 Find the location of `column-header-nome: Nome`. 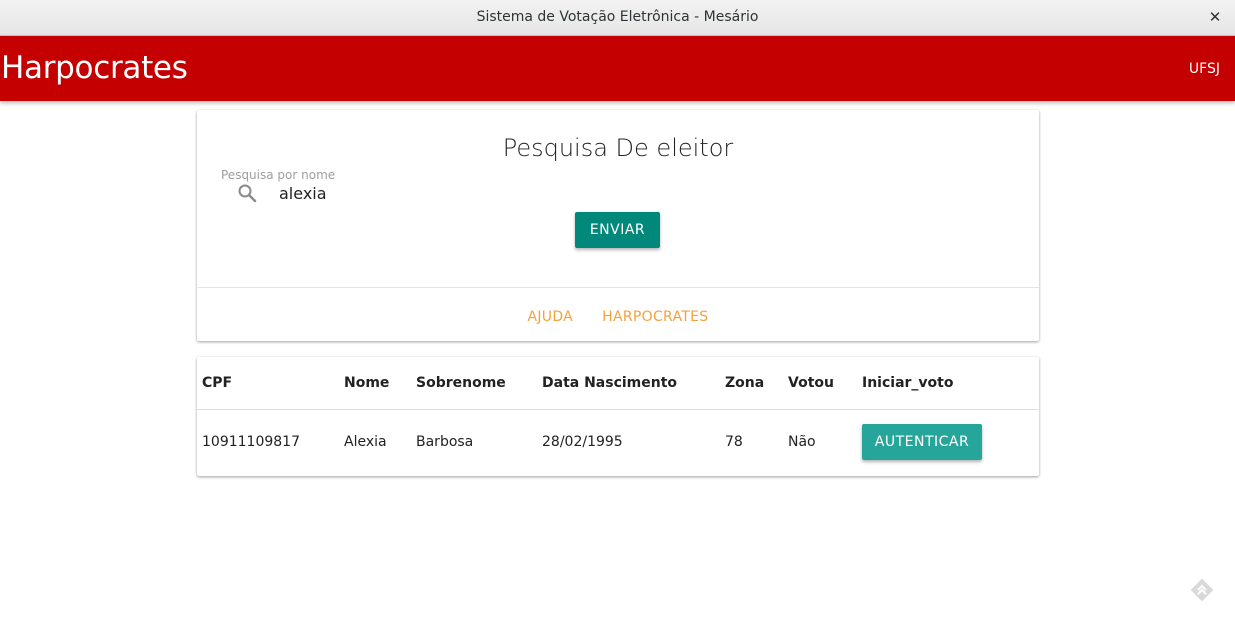

column-header-nome: Nome is located at coordinates (375, 383).